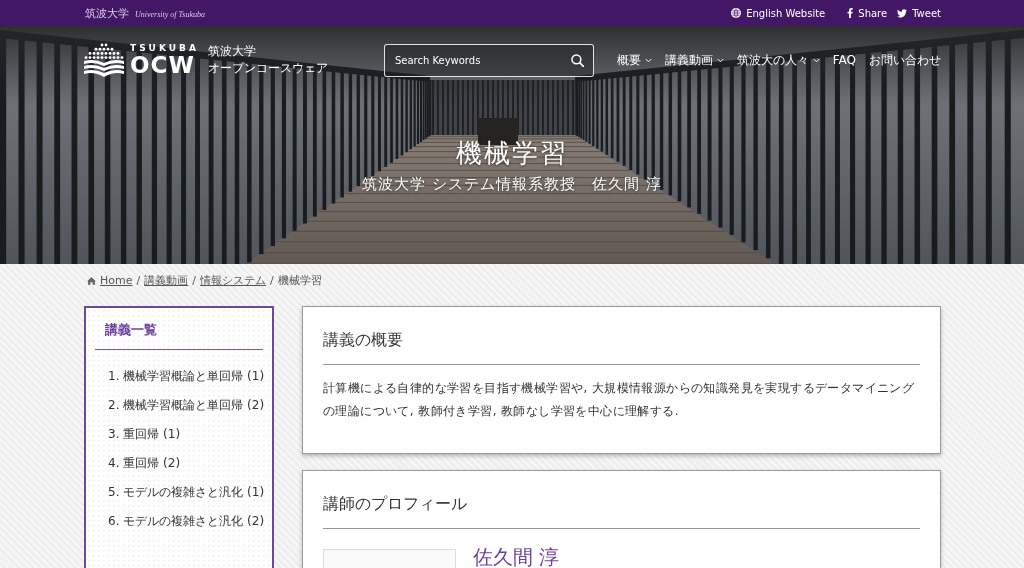 The height and width of the screenshot is (568, 1024). What do you see at coordinates (187, 376) in the screenshot?
I see `lecture-link: 1. 機械学習概論と単回帰 (1)` at bounding box center [187, 376].